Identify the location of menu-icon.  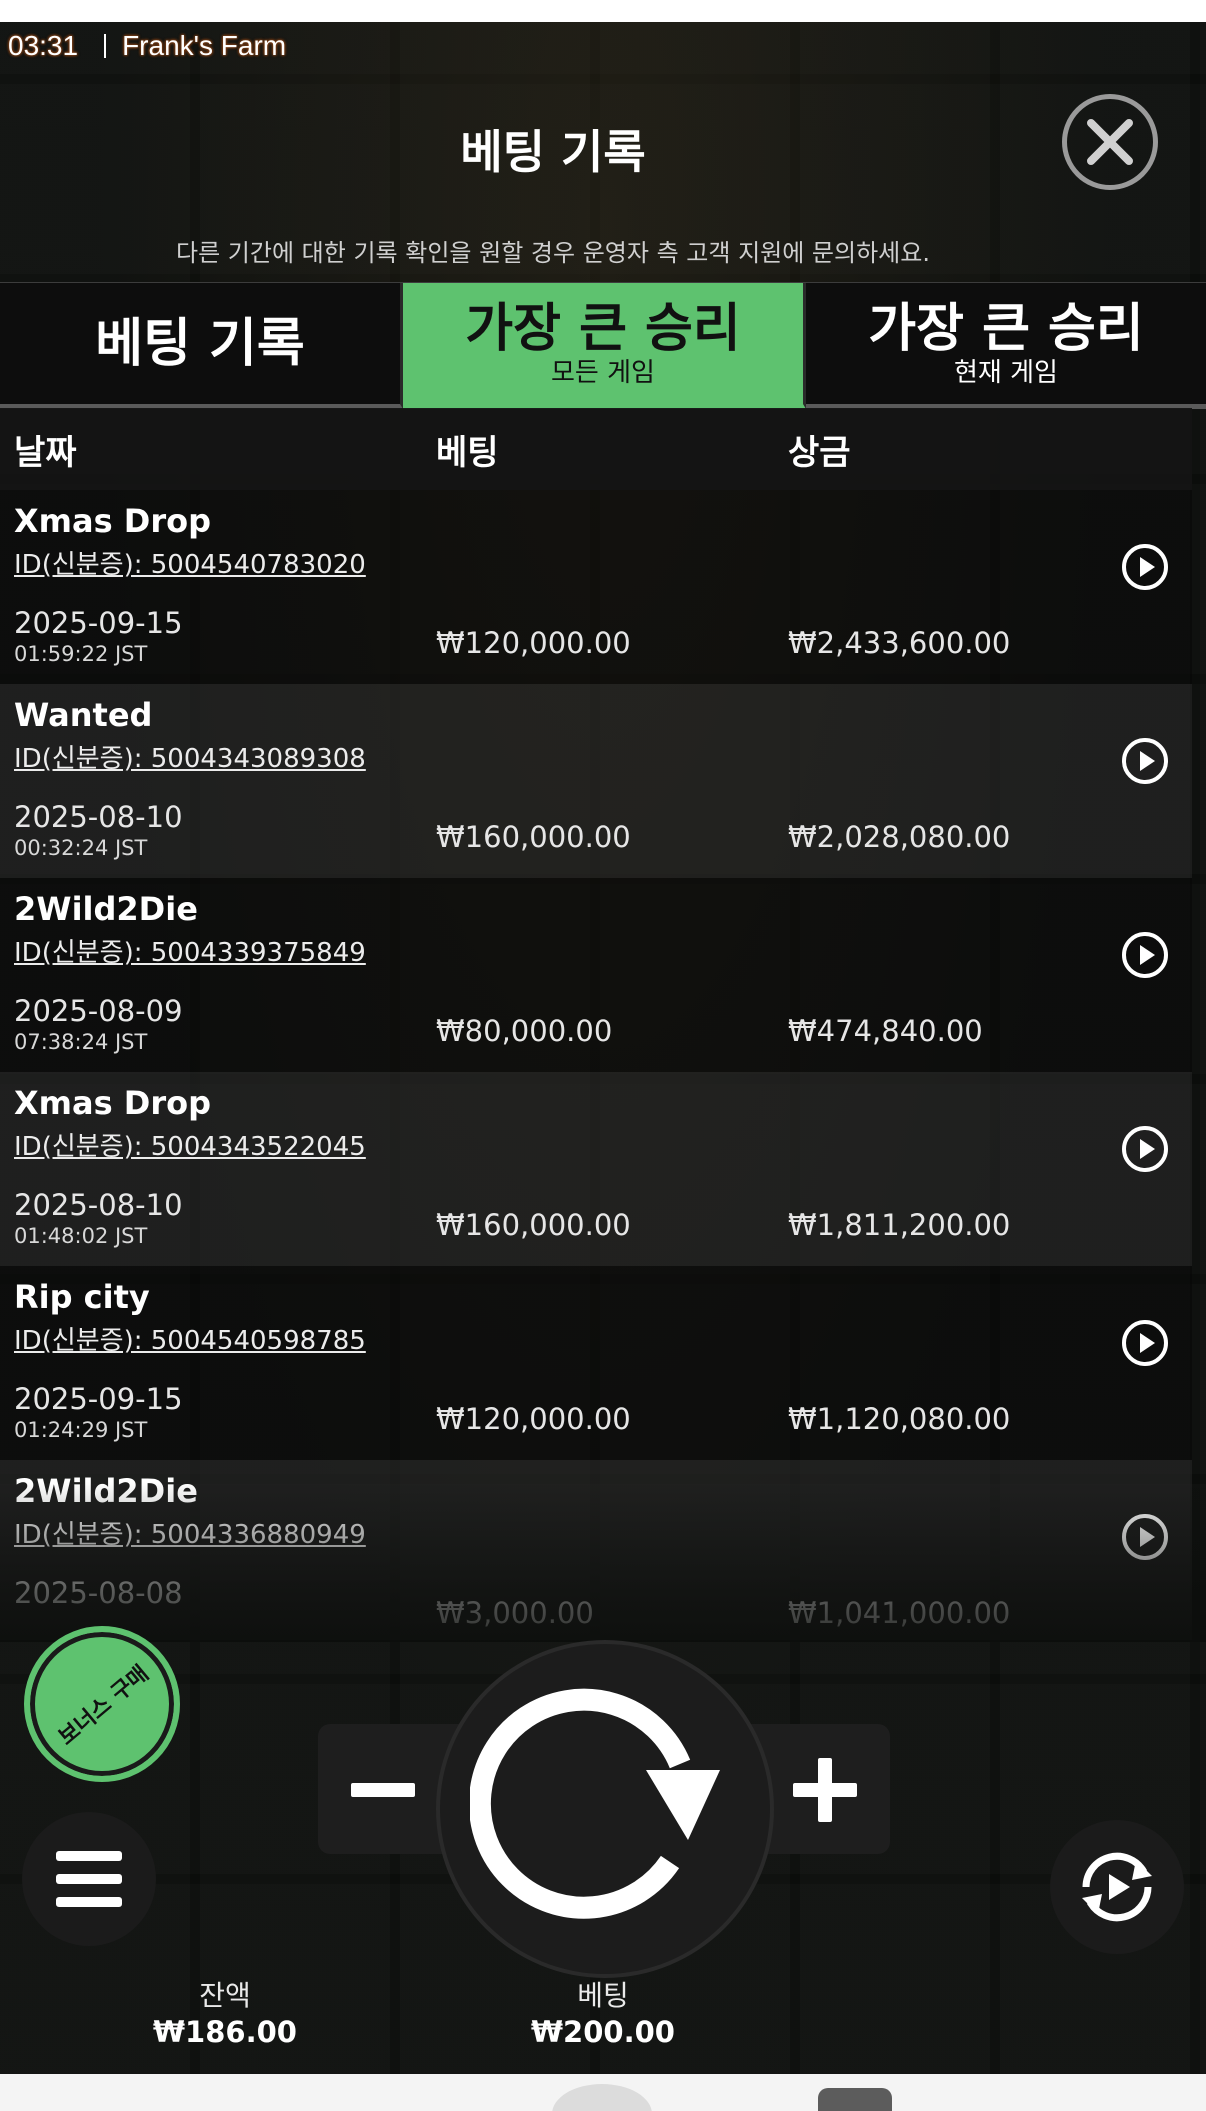
(89, 1879).